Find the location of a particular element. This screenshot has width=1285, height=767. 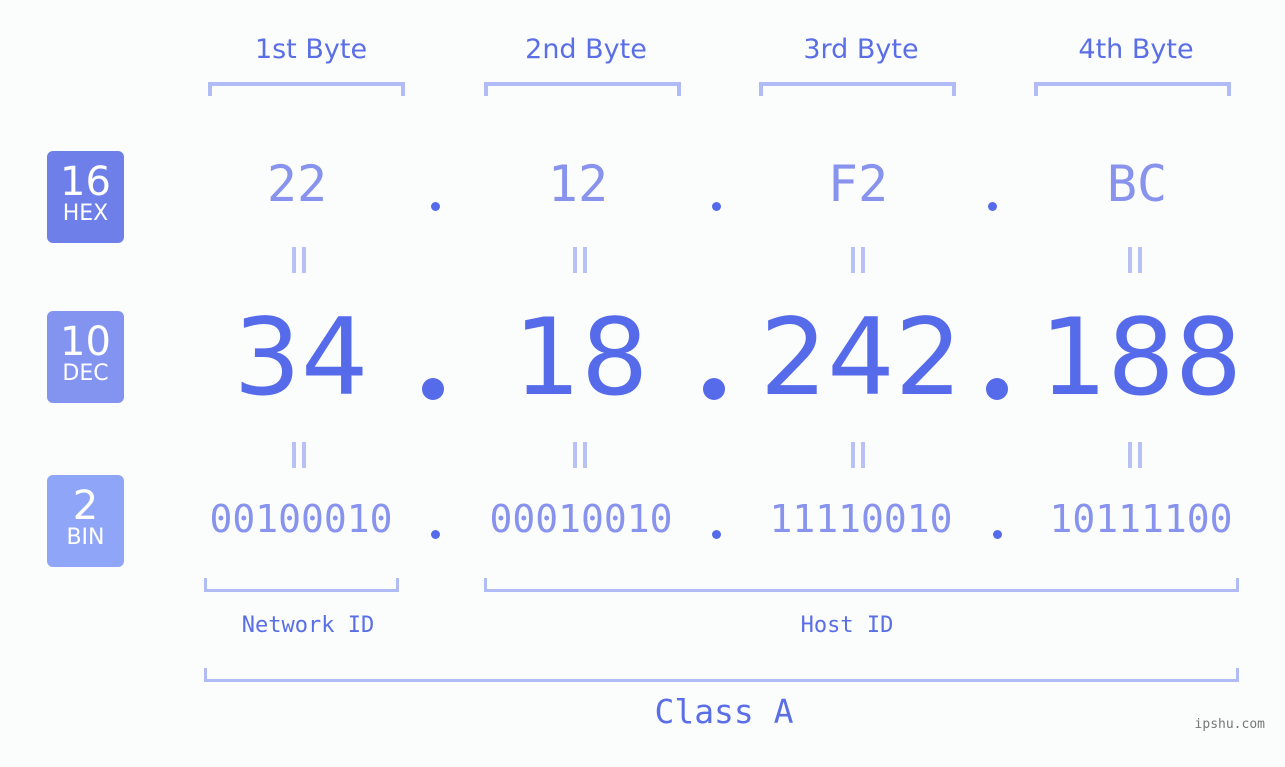

hex-badge: 16 HEX is located at coordinates (85, 197).